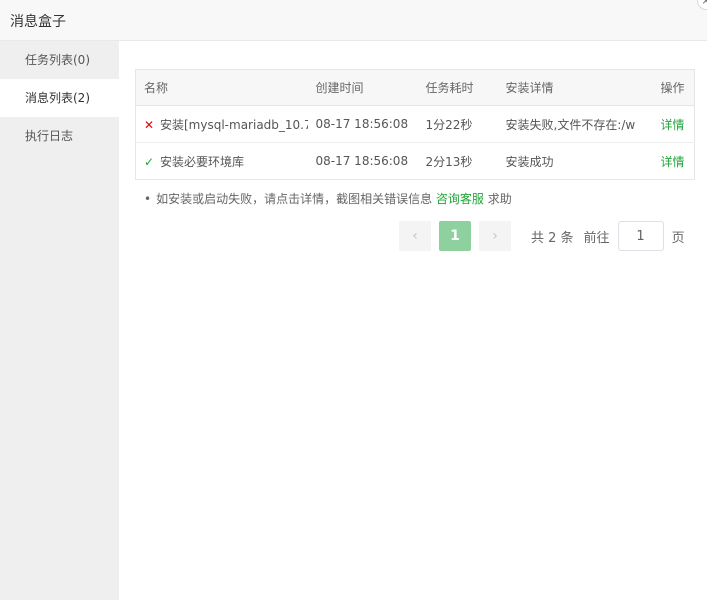 This screenshot has width=707, height=600. I want to click on row-detail-failed: 安装失败,文件不存在:/w, so click(575, 124).